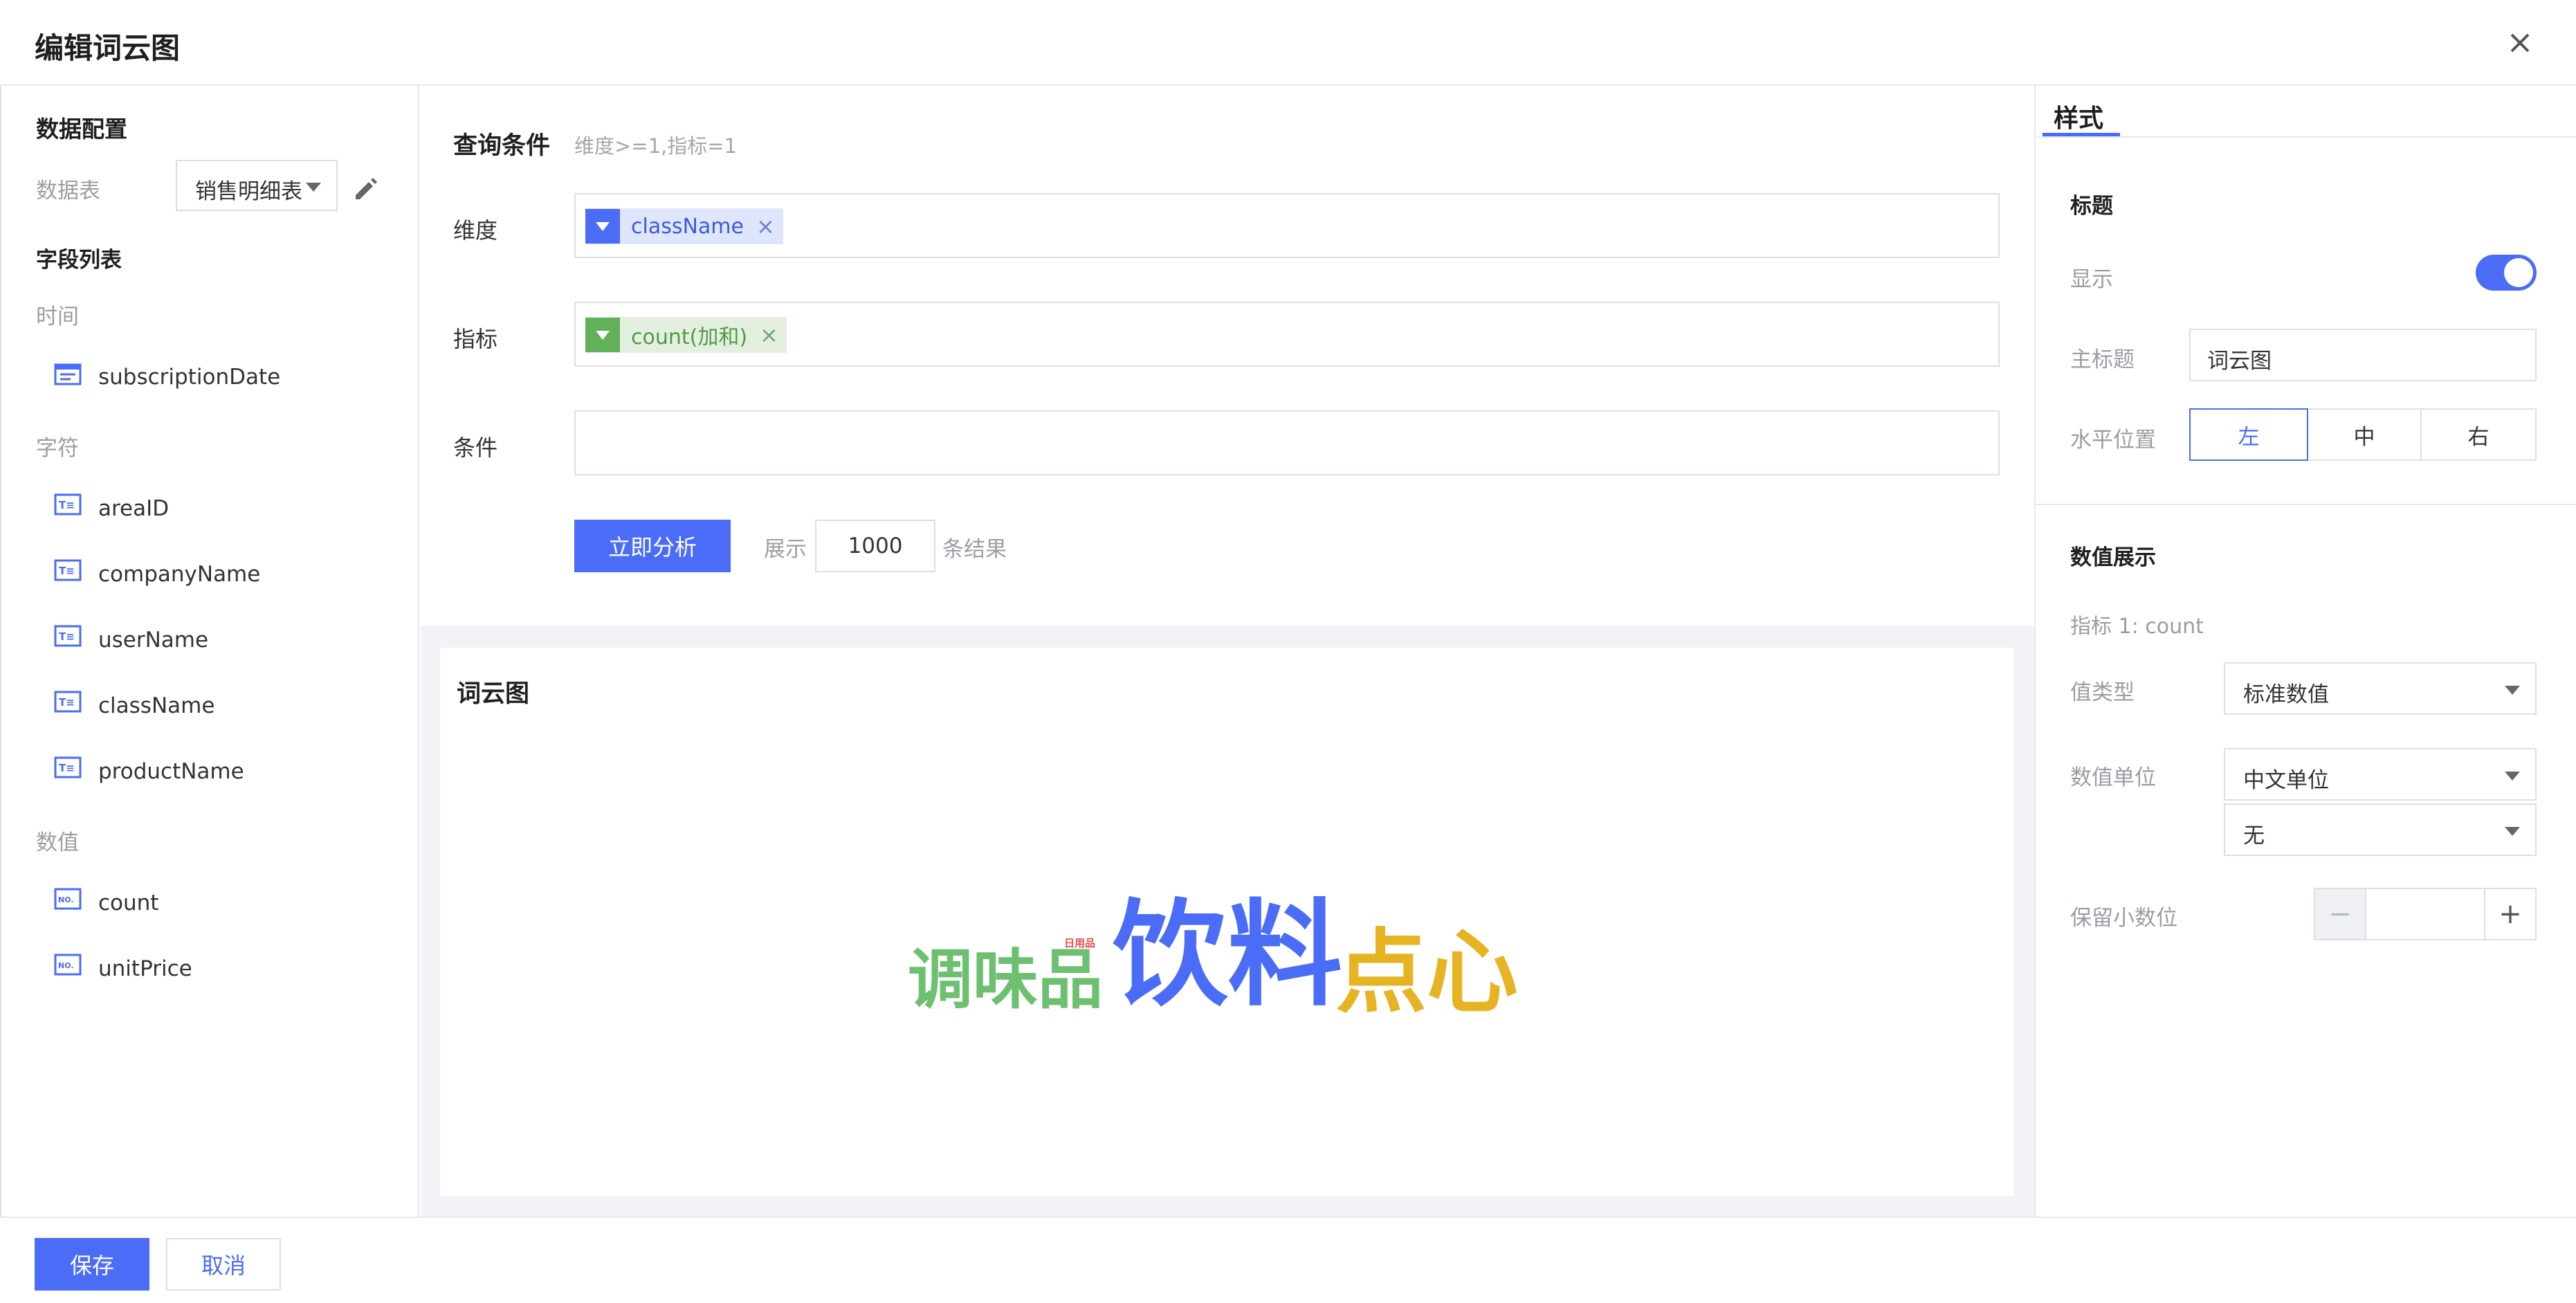 Image resolution: width=2576 pixels, height=1303 pixels. Describe the element at coordinates (2381, 688) in the screenshot. I see `value-type-select: 标准数值` at that location.